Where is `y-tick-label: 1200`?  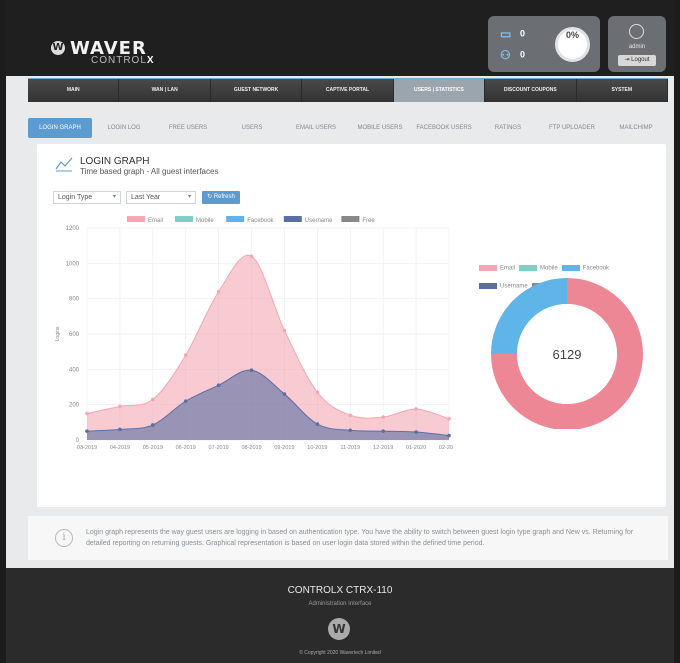 y-tick-label: 1200 is located at coordinates (73, 229).